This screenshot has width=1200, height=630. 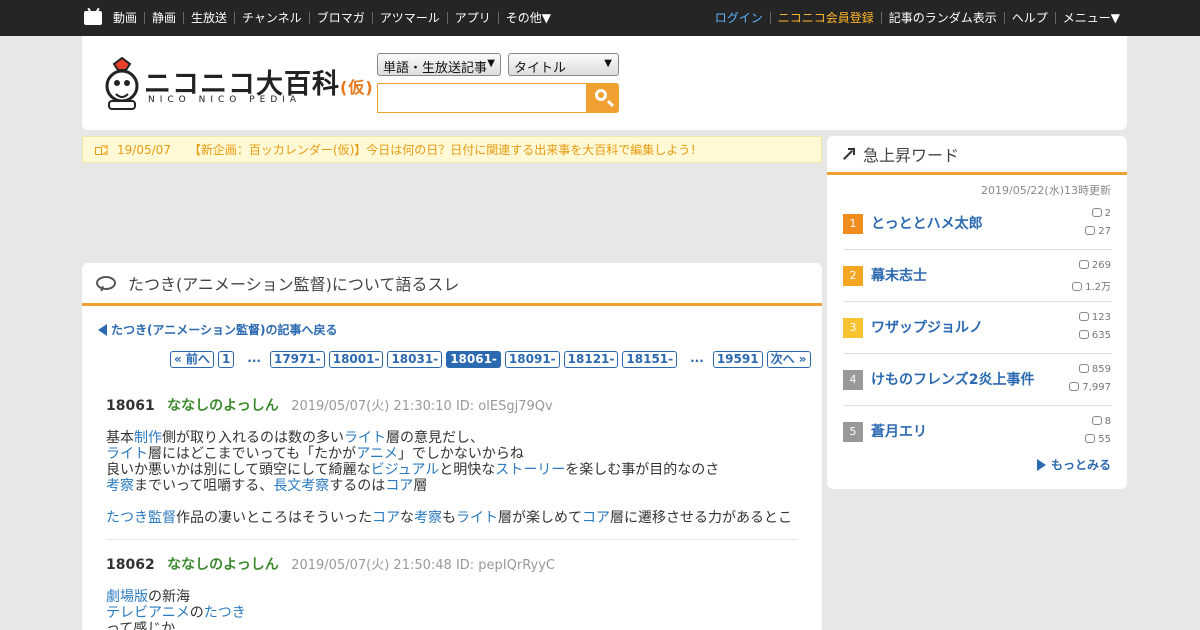 I want to click on trending-item: 4 けものフレンズ2炎上事件 859 7,997, so click(x=977, y=380).